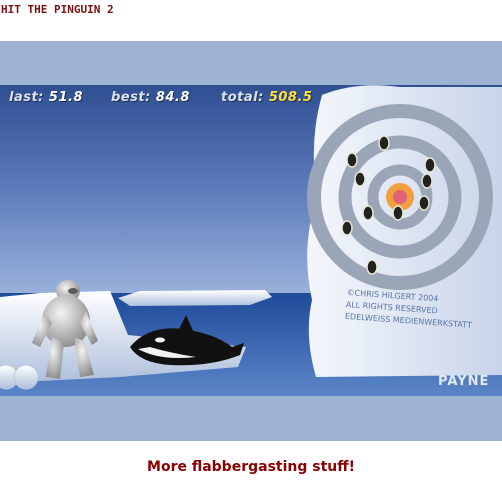  Describe the element at coordinates (46, 97) in the screenshot. I see `hud-last: last: 51.8` at that location.